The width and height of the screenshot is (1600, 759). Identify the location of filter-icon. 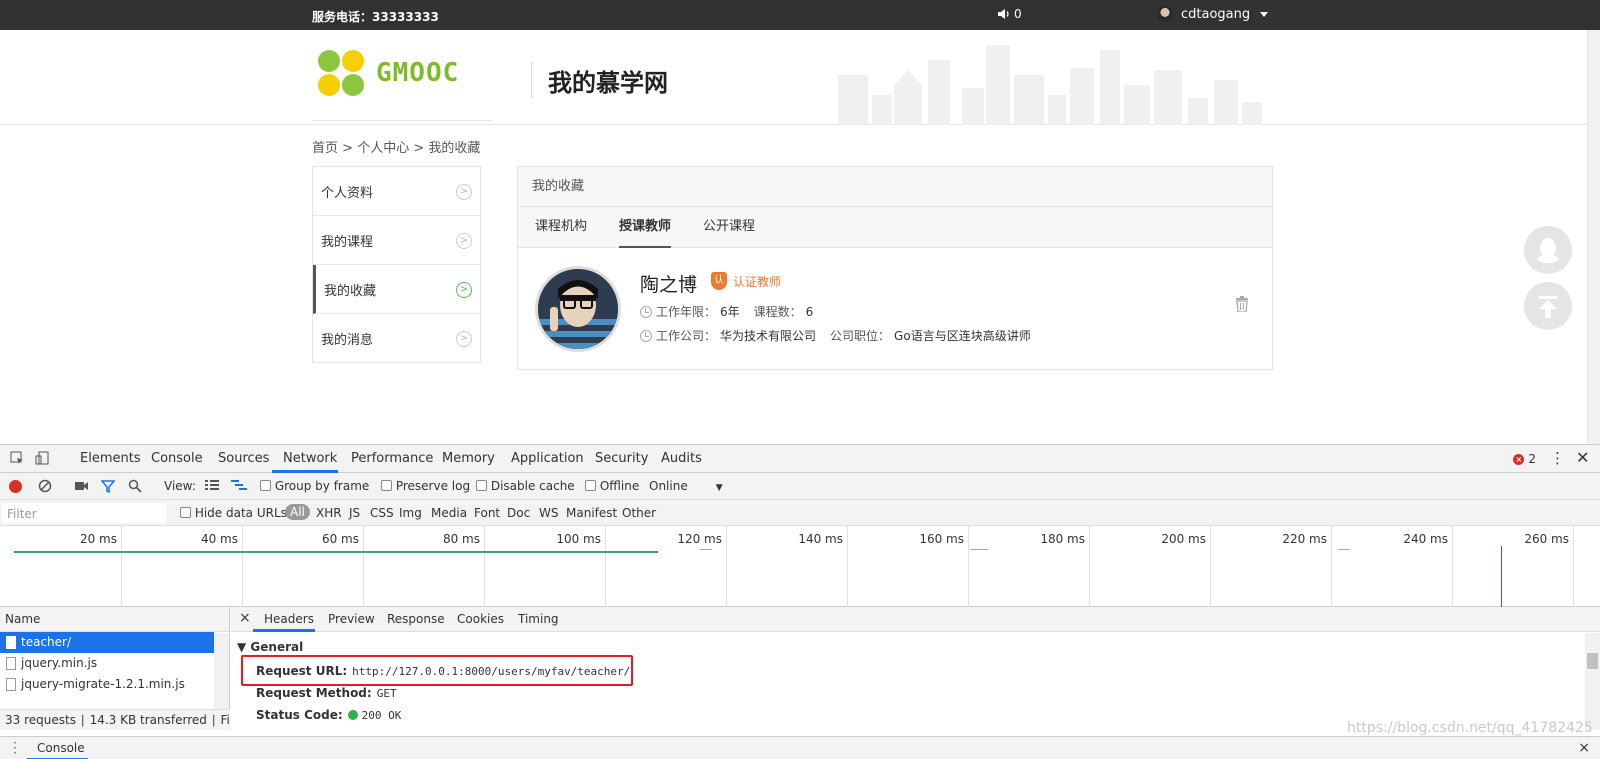
(108, 486).